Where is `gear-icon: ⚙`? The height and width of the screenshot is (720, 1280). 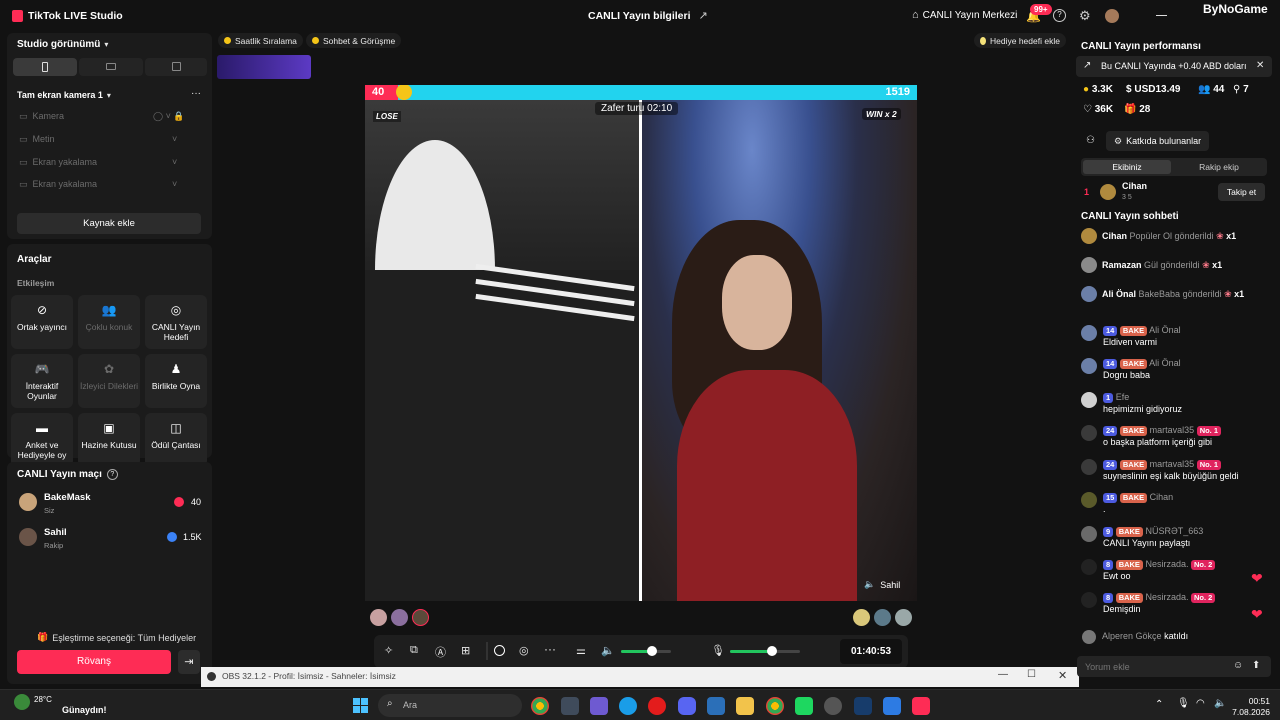
gear-icon: ⚙ is located at coordinates (1085, 16).